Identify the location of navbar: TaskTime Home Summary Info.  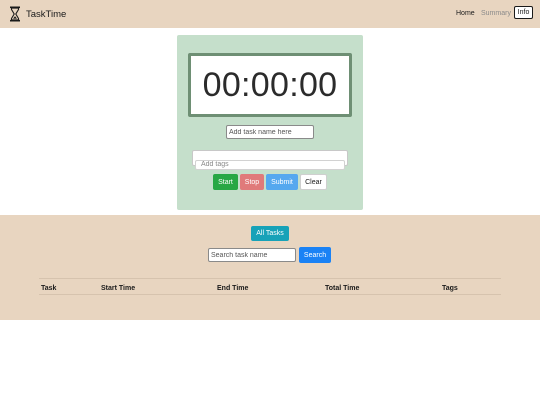
(270, 14).